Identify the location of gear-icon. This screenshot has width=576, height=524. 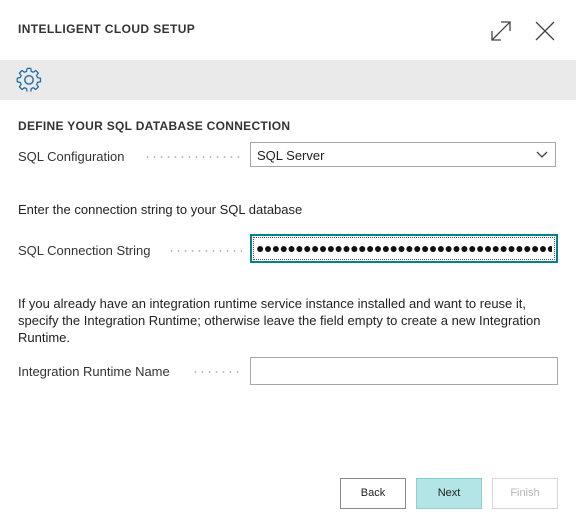
(29, 79).